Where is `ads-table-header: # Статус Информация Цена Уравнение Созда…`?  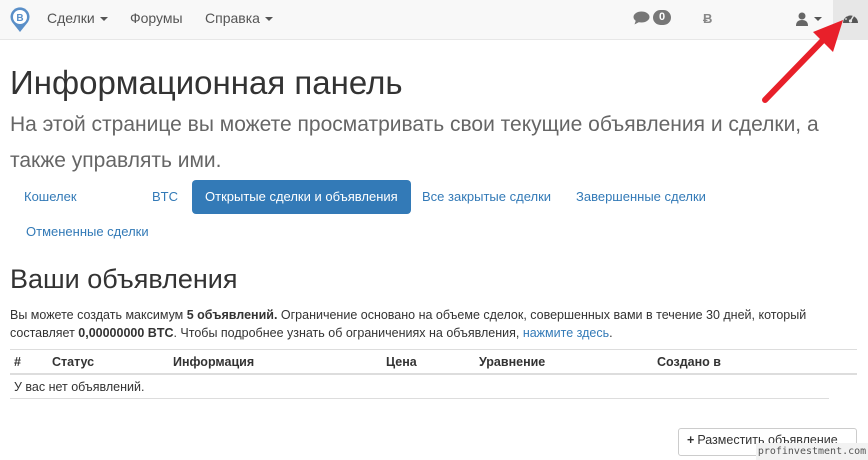 ads-table-header: # Статус Информация Цена Уравнение Созда… is located at coordinates (433, 362).